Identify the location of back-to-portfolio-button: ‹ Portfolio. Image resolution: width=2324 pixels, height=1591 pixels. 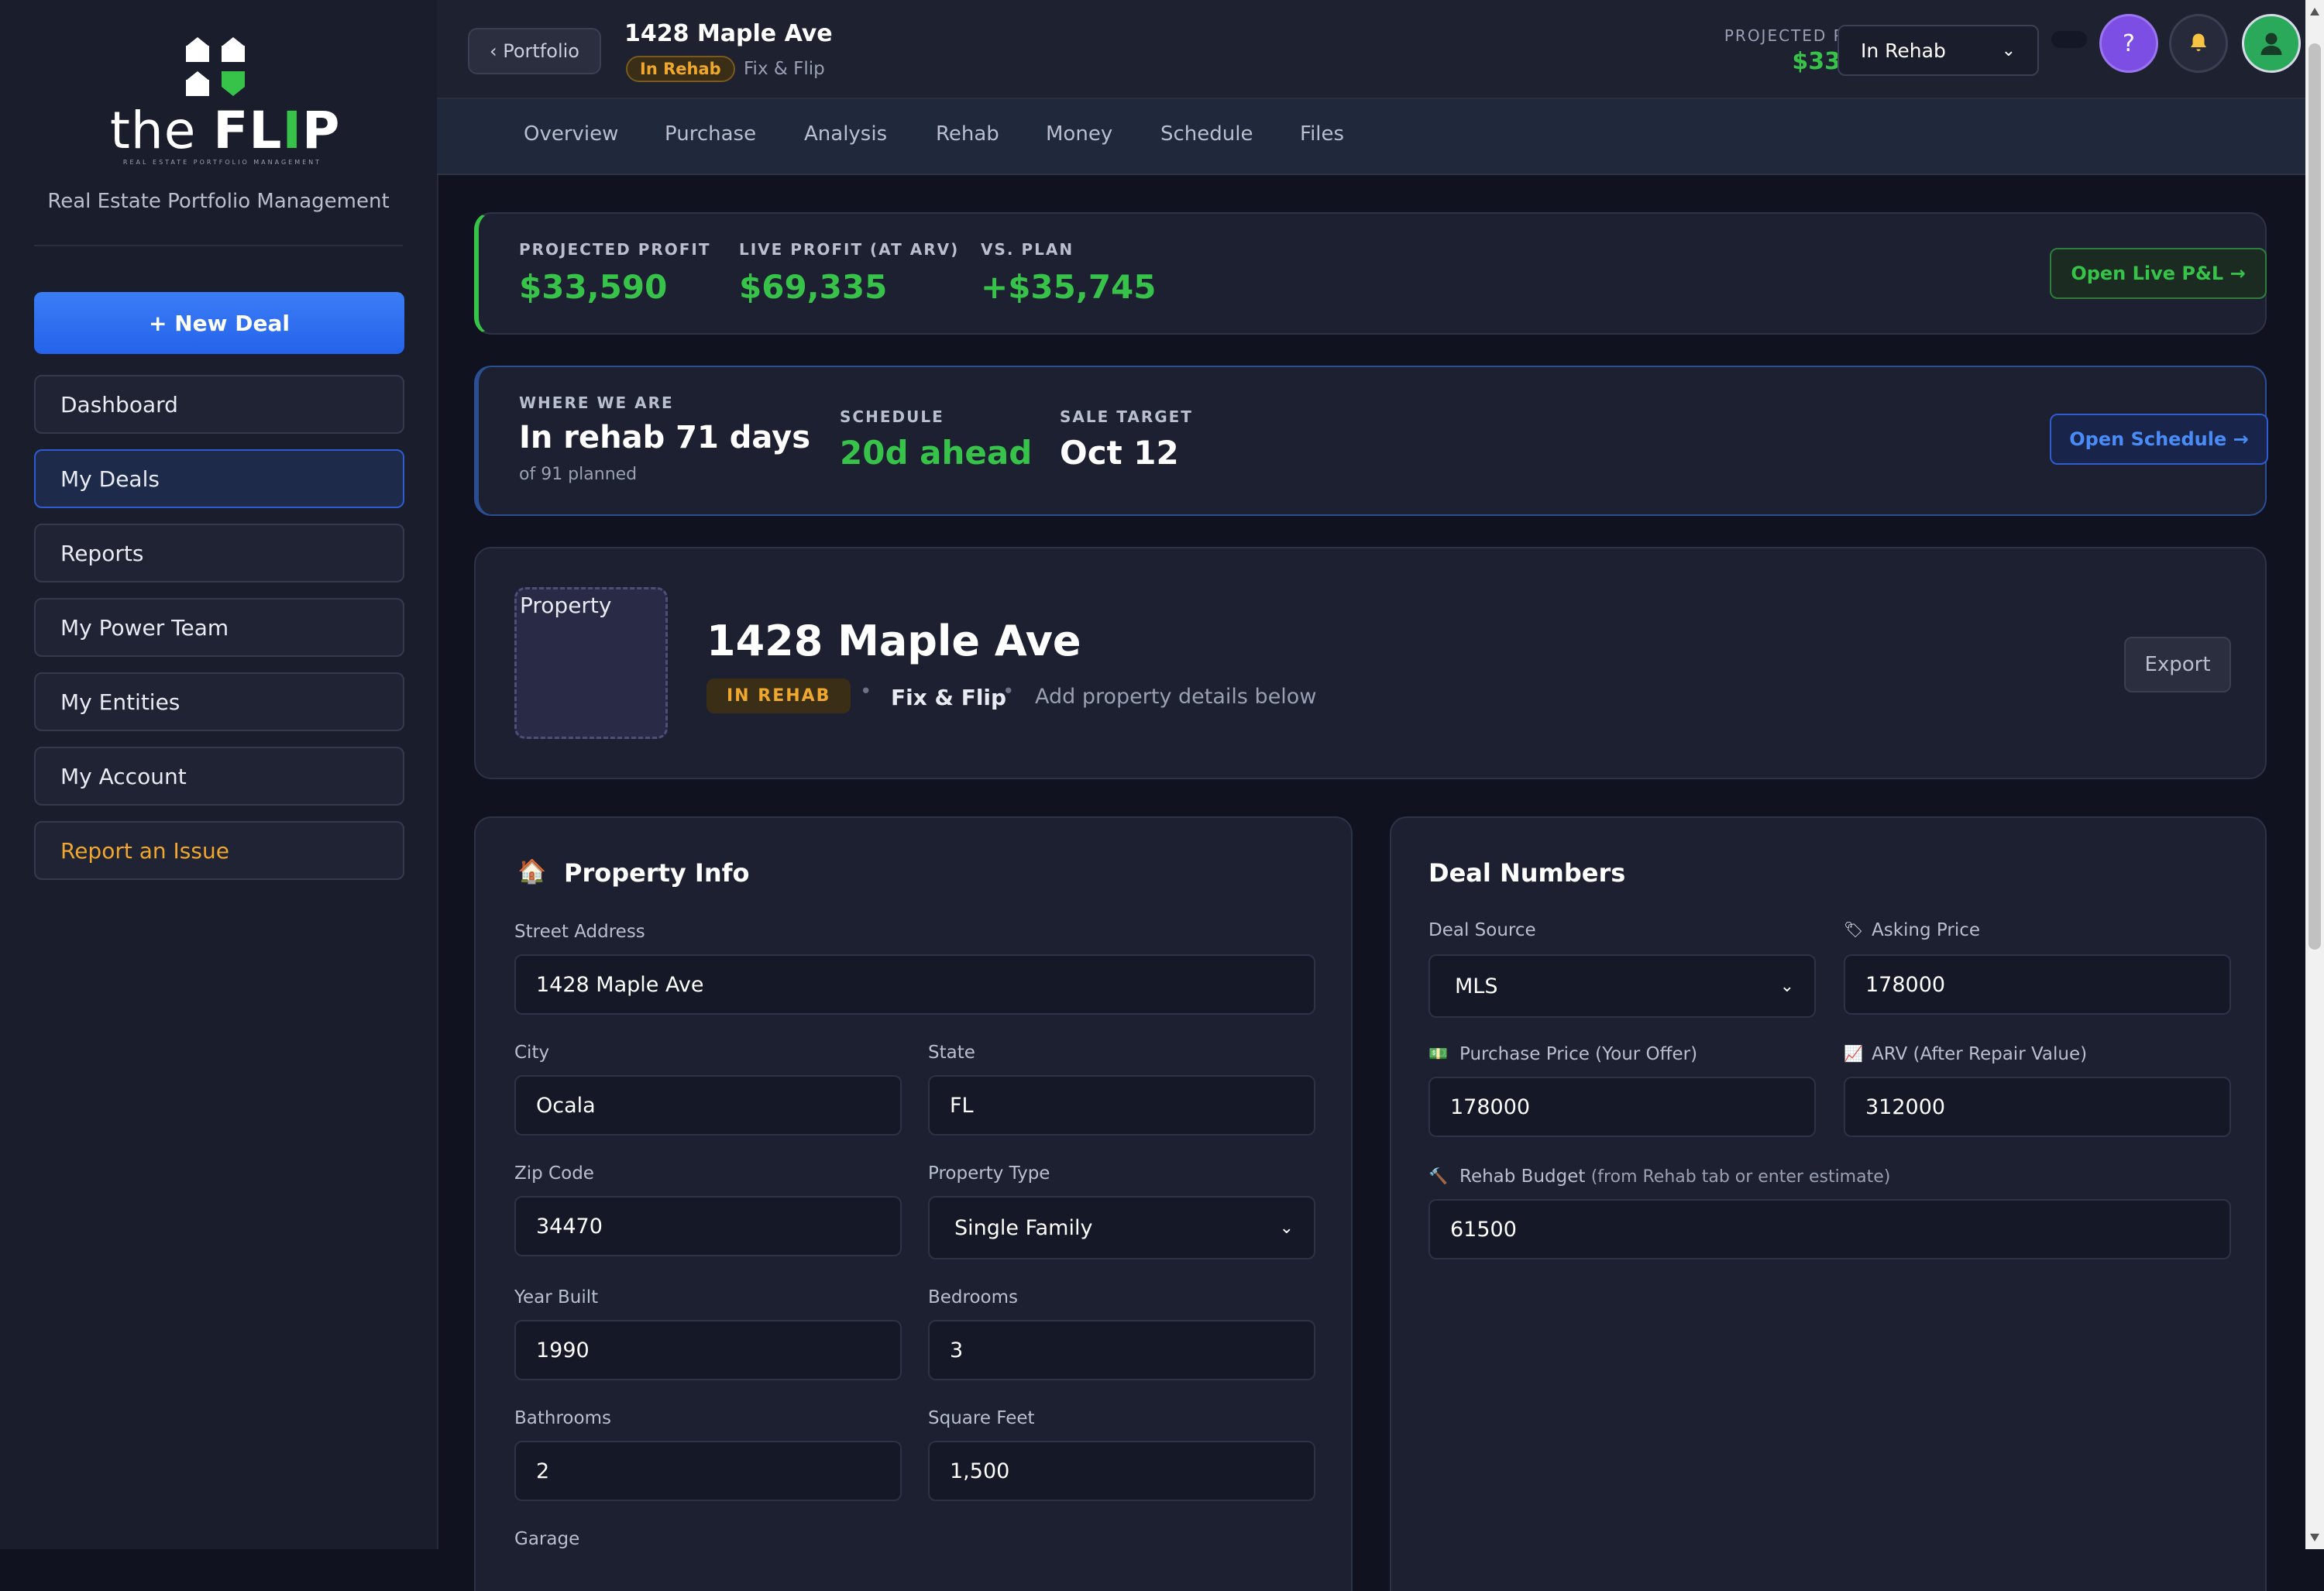
(534, 51).